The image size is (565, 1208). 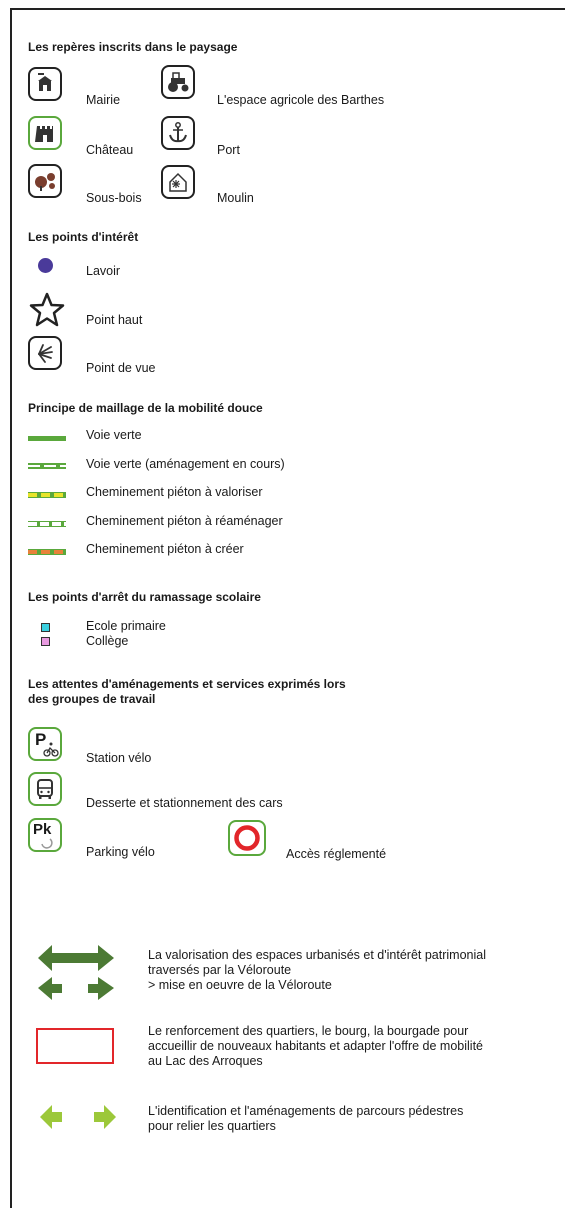 I want to click on section-title-scolaire: Les points d'arrêt du ramassage scolaire, so click(x=144, y=597).